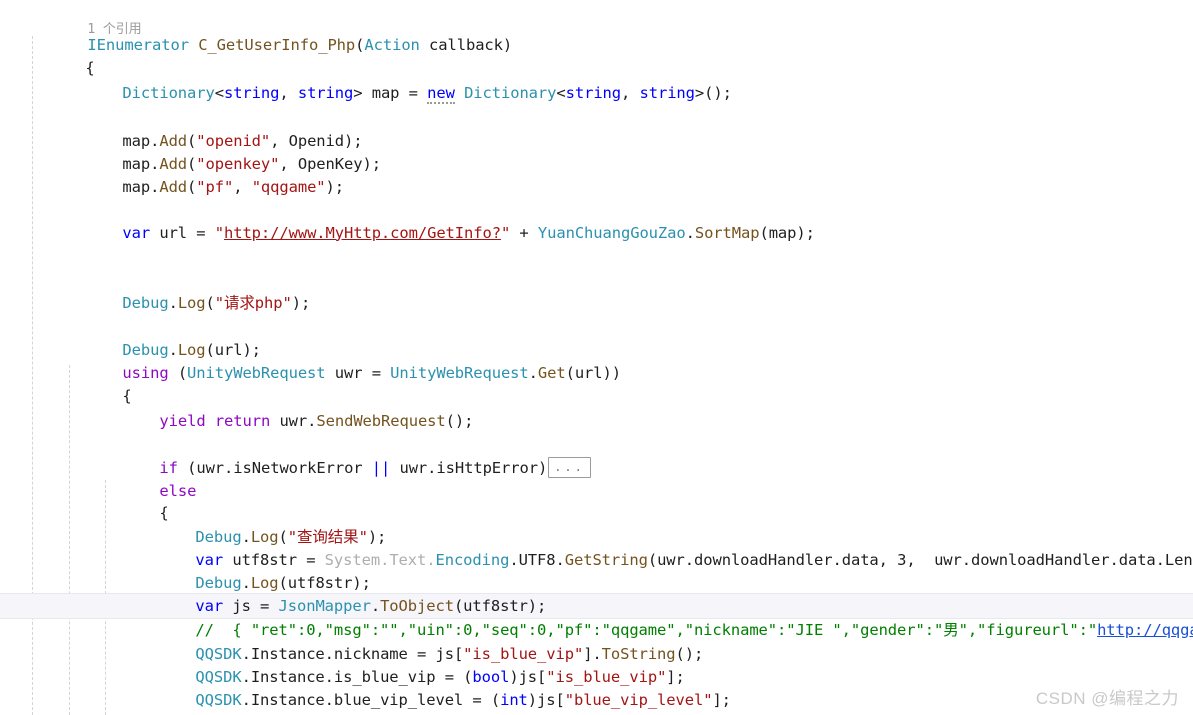 Image resolution: width=1193 pixels, height=715 pixels. Describe the element at coordinates (860, 559) in the screenshot. I see `token-prop-data-1: data` at that location.